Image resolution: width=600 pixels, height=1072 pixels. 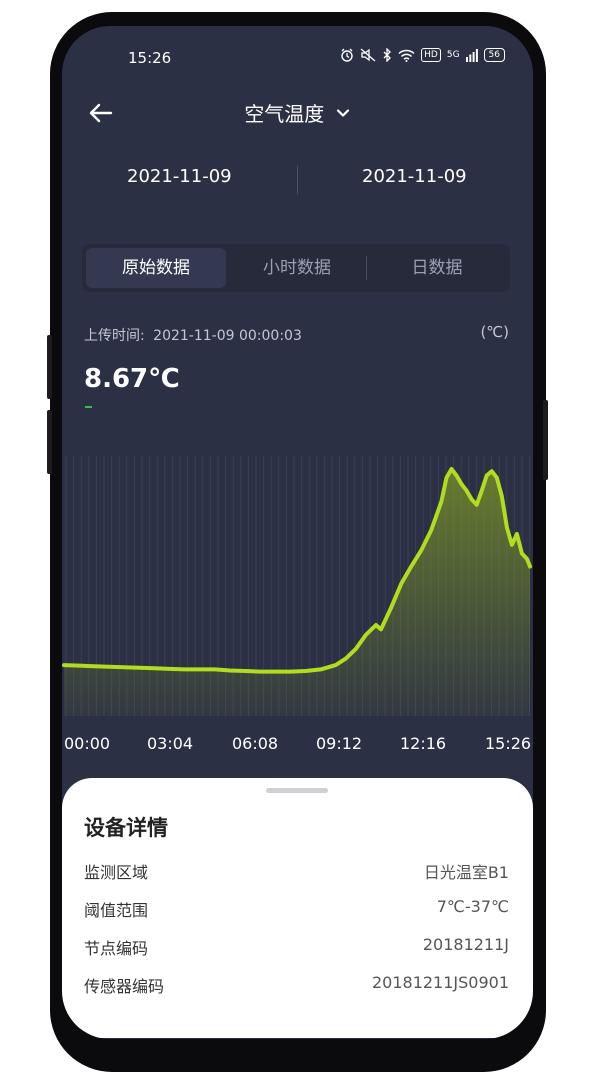 I want to click on signal-icon, so click(x=471, y=55).